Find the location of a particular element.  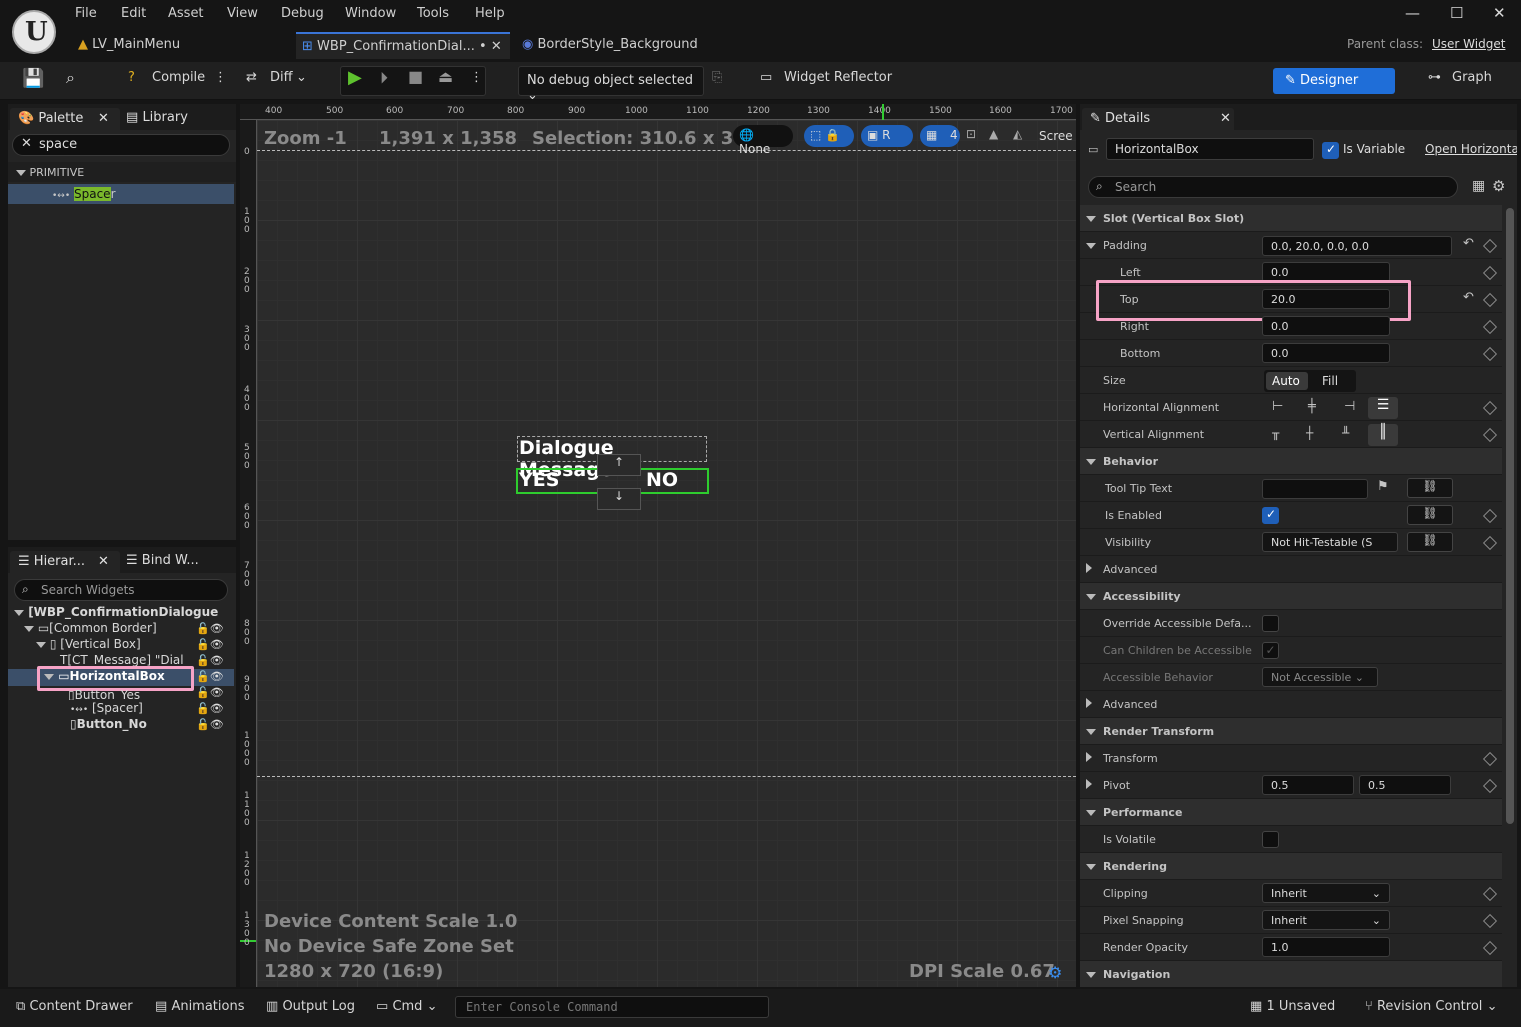

align-vfill-icon: ║ is located at coordinates (1383, 435).